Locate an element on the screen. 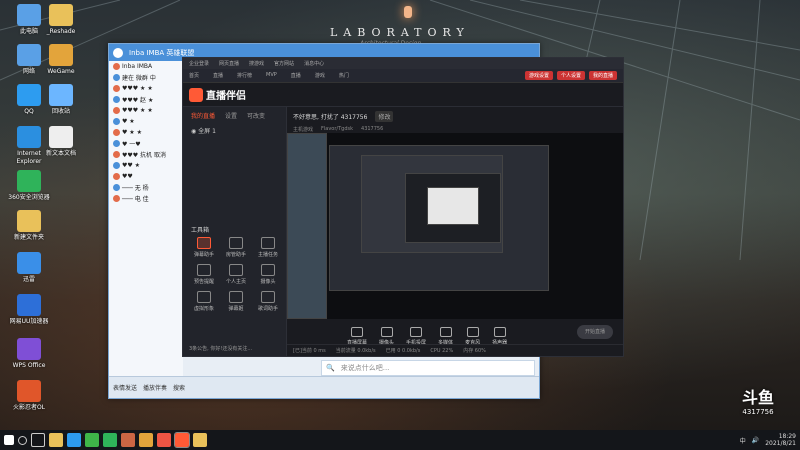 The image size is (800, 450). tool-item: 弹幕姬 is located at coordinates (236, 301).